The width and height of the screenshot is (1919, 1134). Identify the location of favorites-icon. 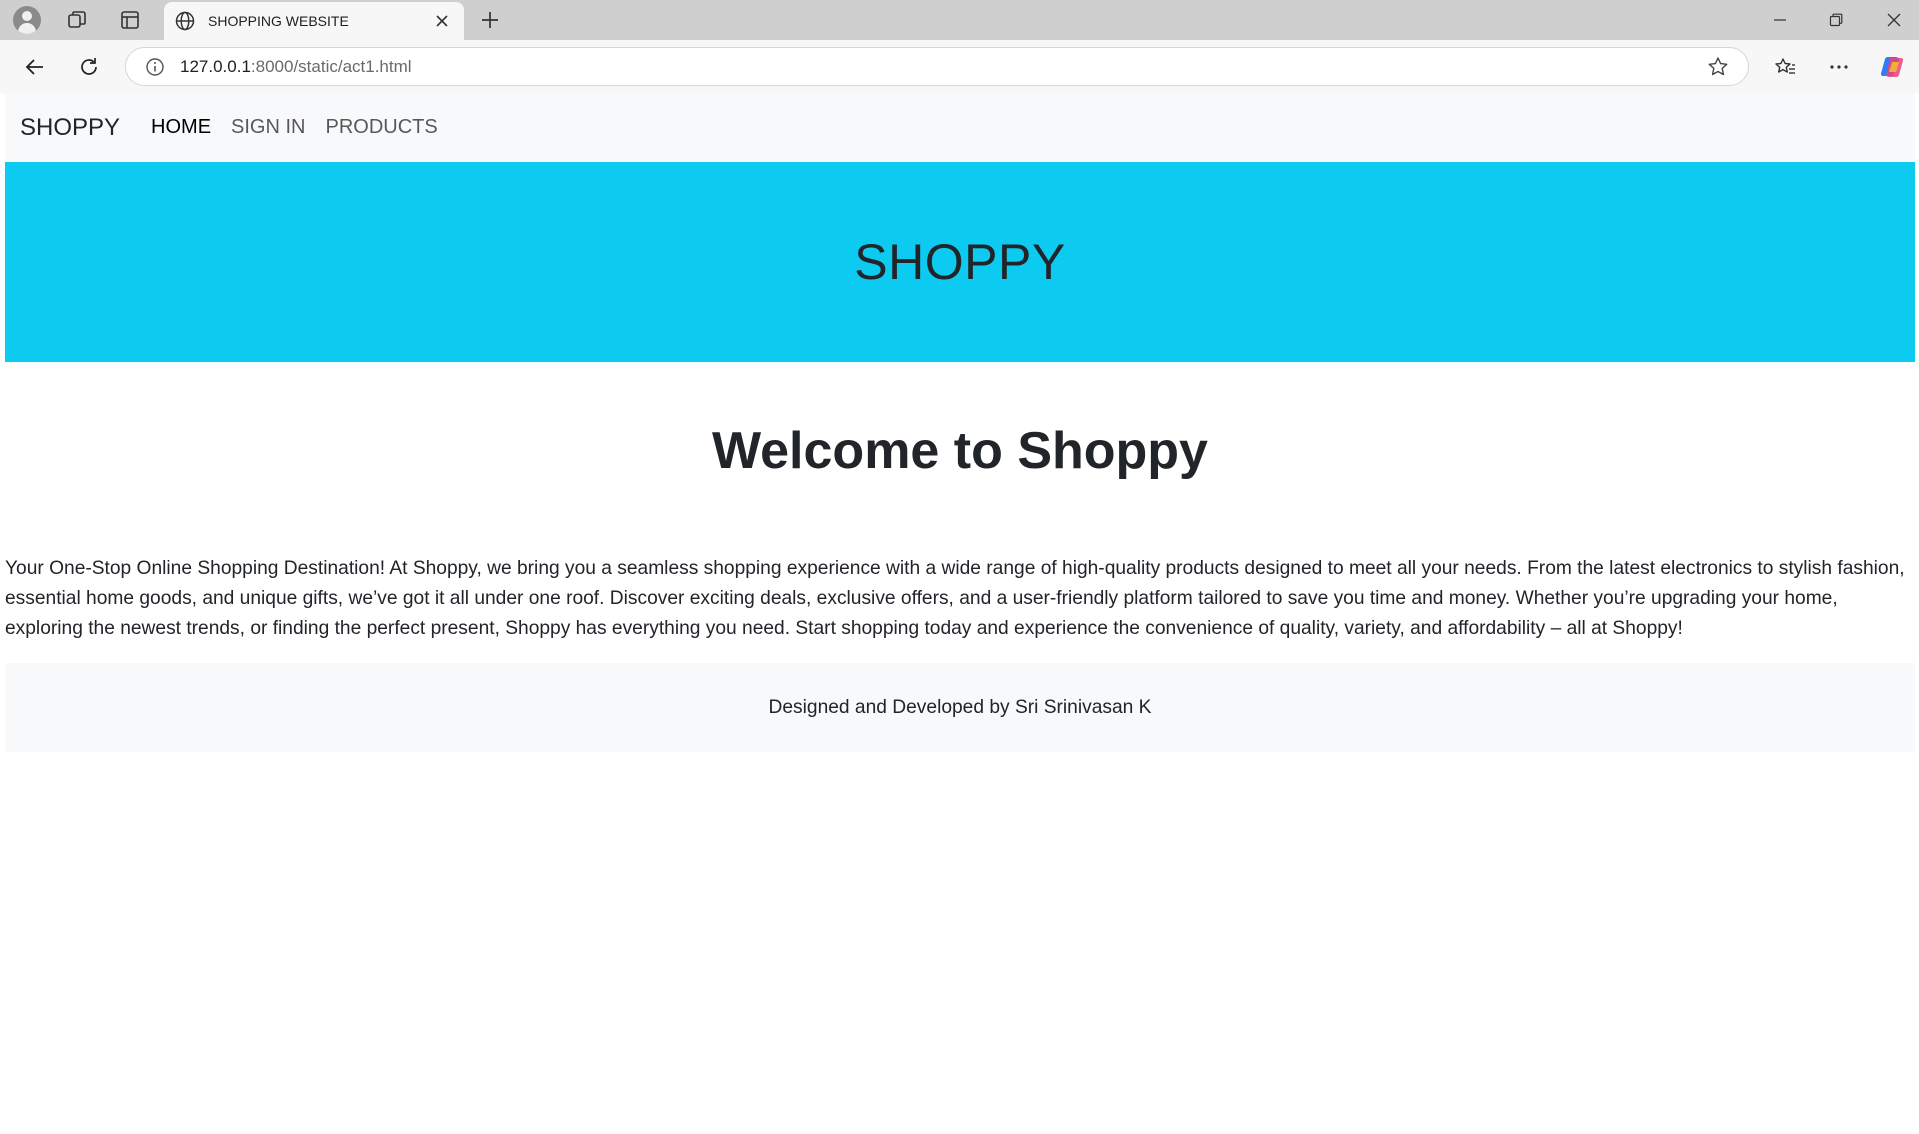
(1785, 66).